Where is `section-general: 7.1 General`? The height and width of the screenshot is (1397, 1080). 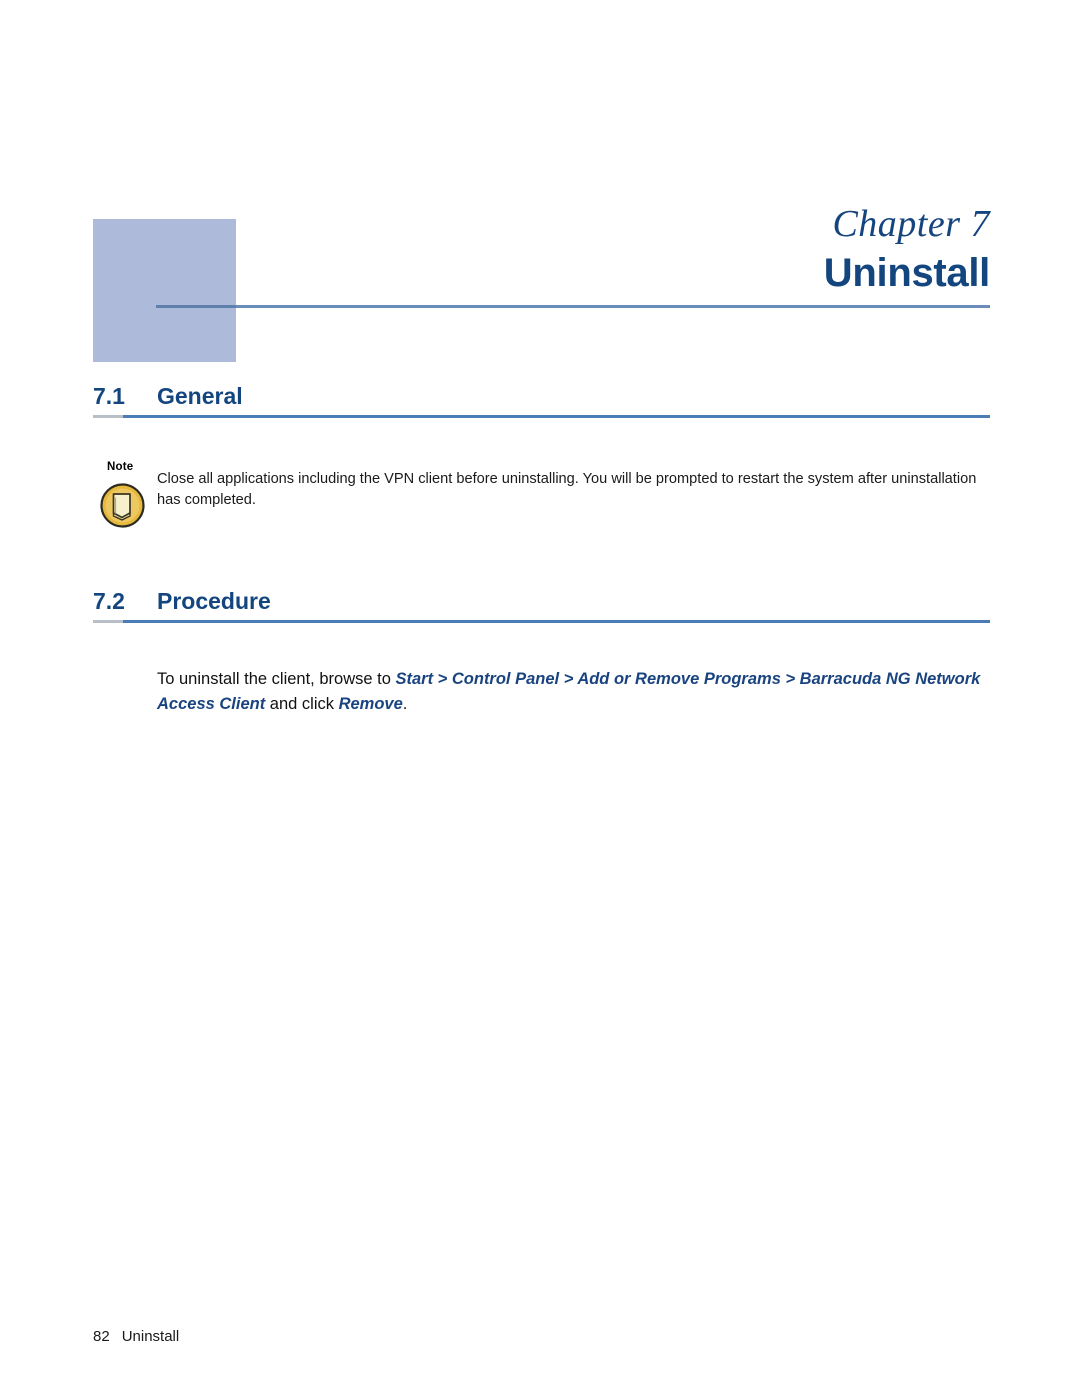
section-general: 7.1 General is located at coordinates (541, 401).